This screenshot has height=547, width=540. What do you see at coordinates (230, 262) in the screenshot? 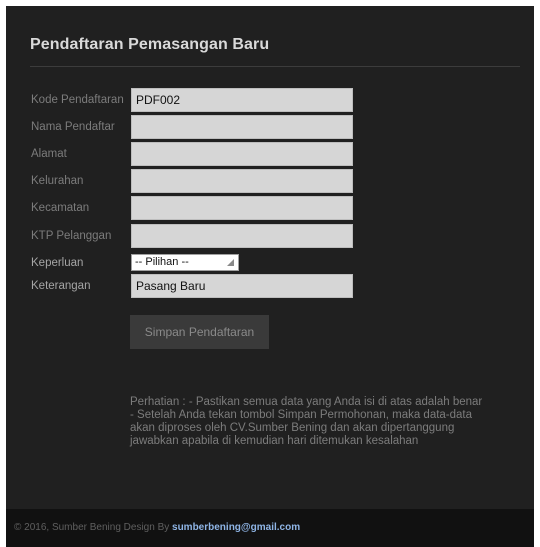
I see `dropdown-arrow-icon` at bounding box center [230, 262].